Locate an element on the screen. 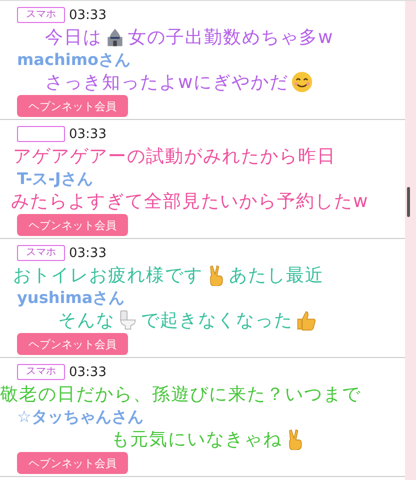 This screenshot has width=416, height=480. user-name: yushimaさん is located at coordinates (71, 297).